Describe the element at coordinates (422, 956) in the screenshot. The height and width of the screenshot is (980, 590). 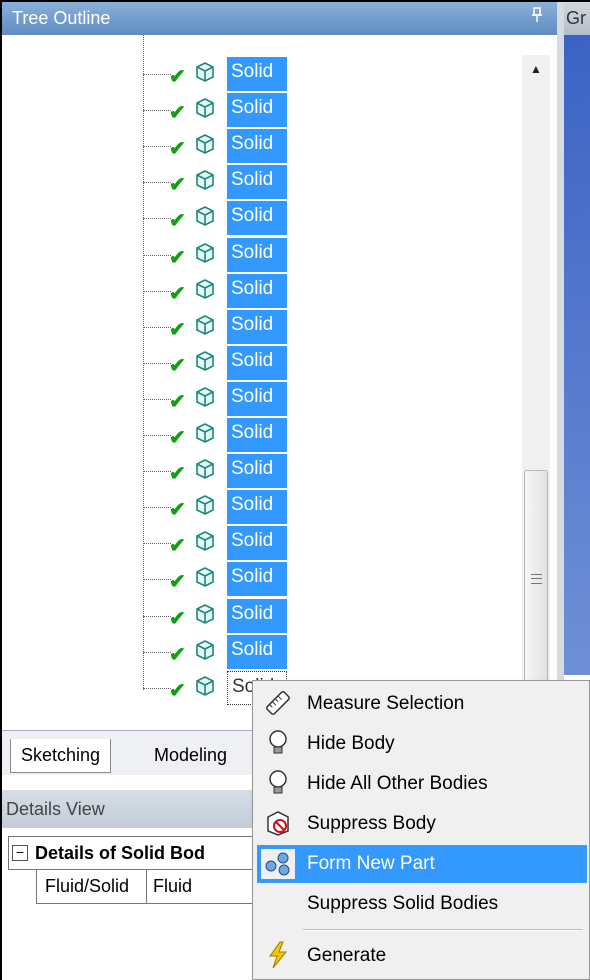
I see `menu-item-generate: Generate` at that location.